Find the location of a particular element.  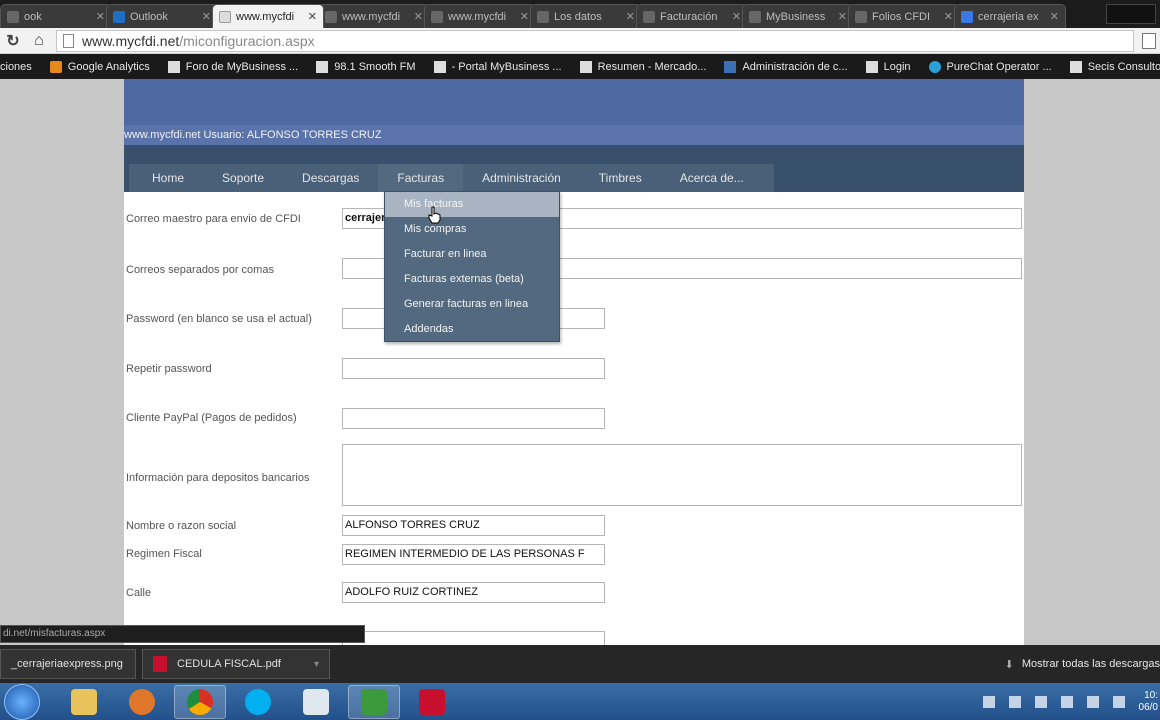

dropdown-item-generar-facturas: Generar facturas en linea is located at coordinates (472, 304).